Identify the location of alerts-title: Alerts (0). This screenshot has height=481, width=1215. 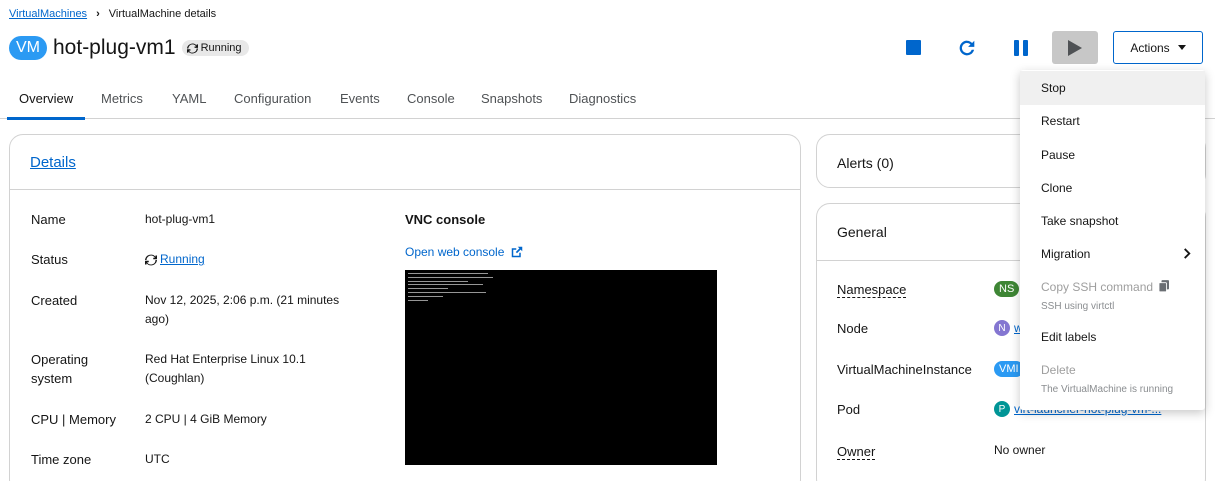
(865, 163).